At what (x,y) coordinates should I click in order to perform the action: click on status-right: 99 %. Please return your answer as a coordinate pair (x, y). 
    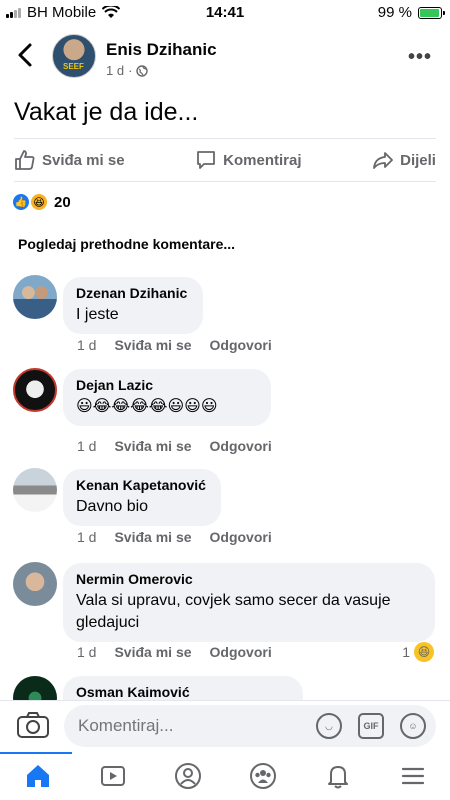
    Looking at the image, I should click on (411, 12).